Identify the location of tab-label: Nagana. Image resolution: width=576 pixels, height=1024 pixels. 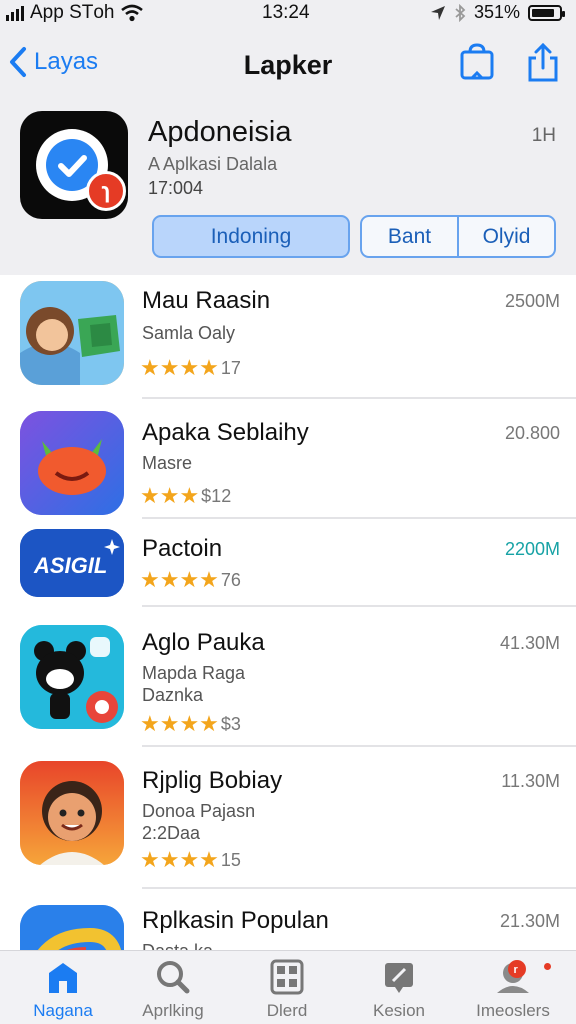
(63, 1010).